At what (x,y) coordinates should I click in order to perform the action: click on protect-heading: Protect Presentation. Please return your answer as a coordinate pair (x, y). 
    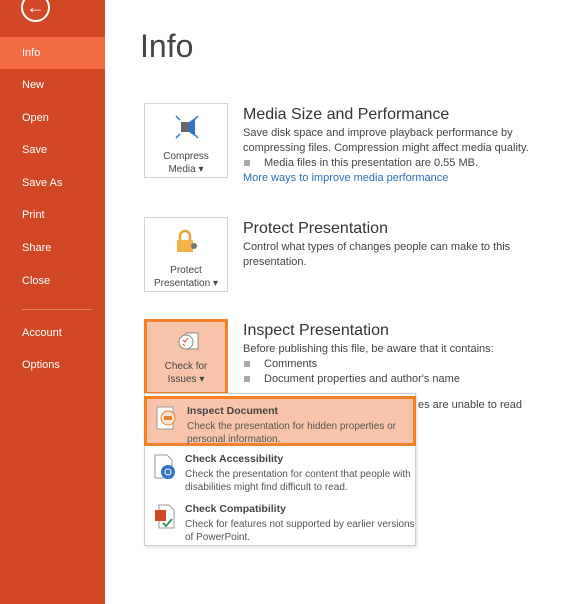
    Looking at the image, I should click on (315, 228).